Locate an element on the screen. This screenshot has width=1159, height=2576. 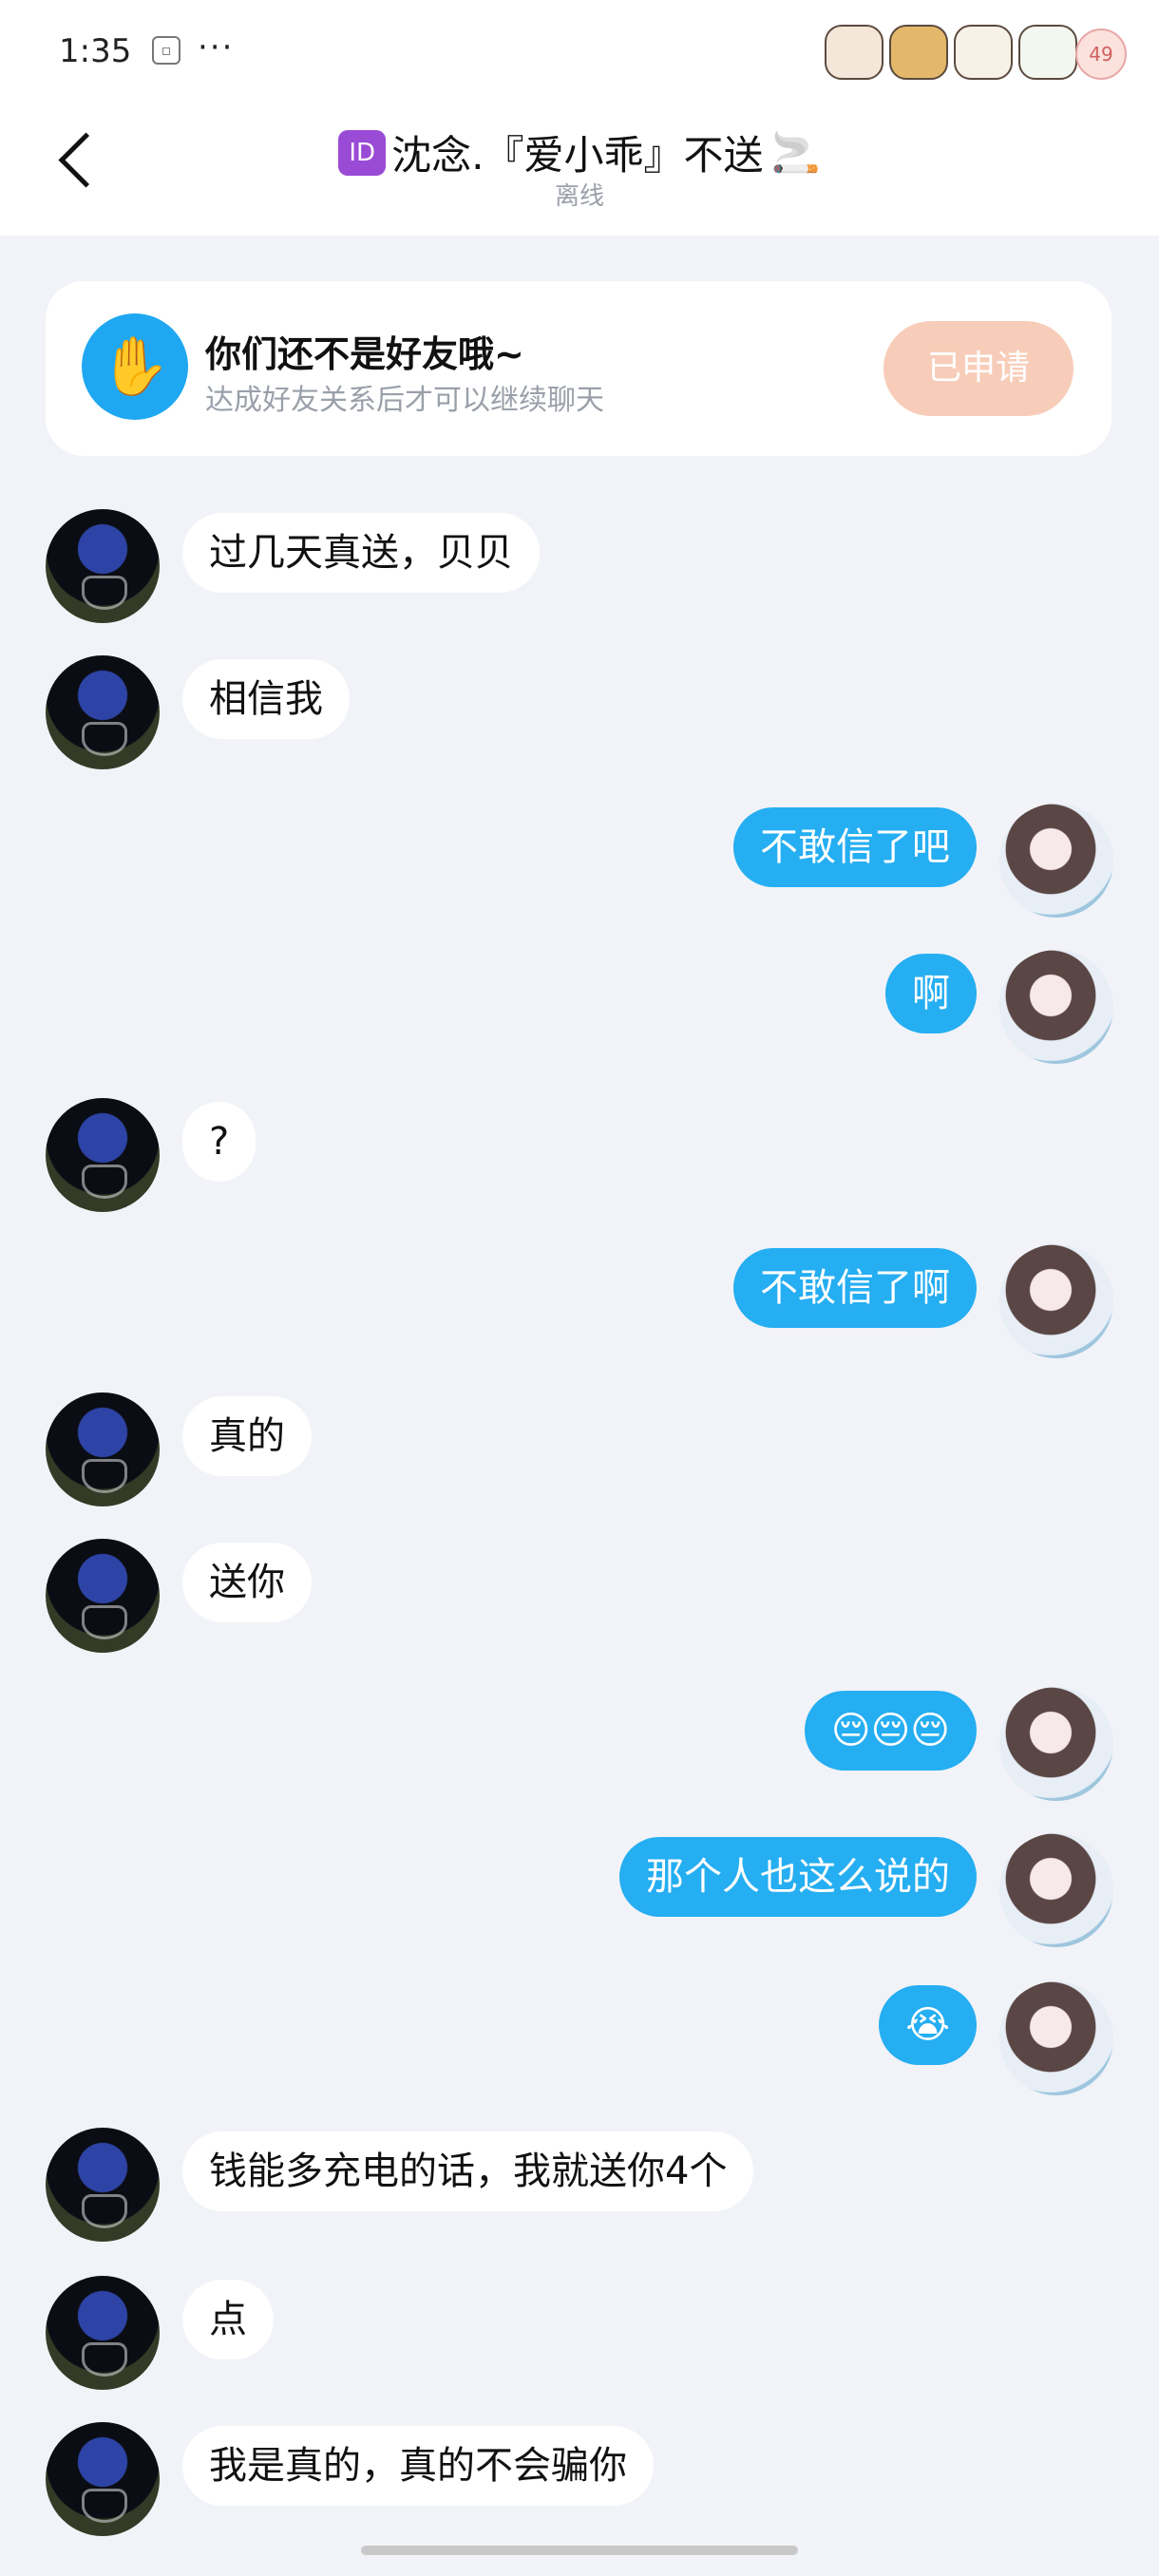
more-status-icon: ··· is located at coordinates (216, 47).